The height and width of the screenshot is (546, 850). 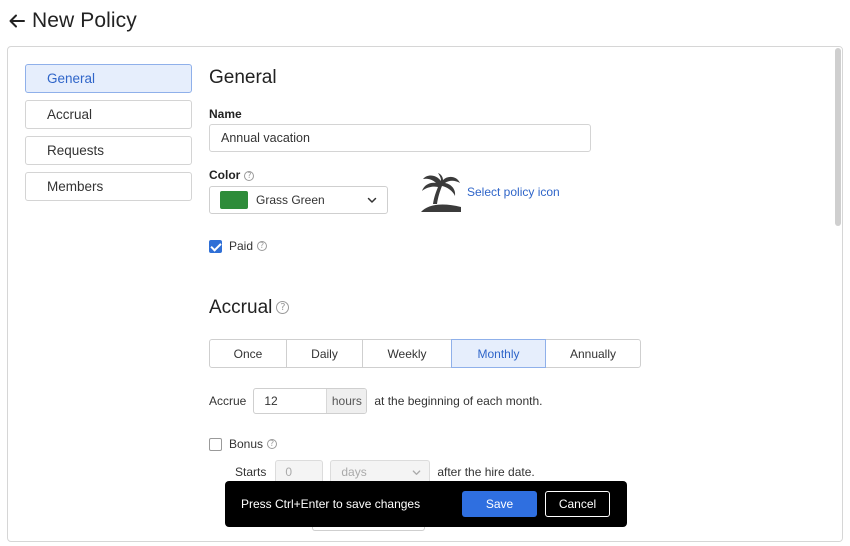 What do you see at coordinates (70, 114) in the screenshot?
I see `nav-item-label: Accrual` at bounding box center [70, 114].